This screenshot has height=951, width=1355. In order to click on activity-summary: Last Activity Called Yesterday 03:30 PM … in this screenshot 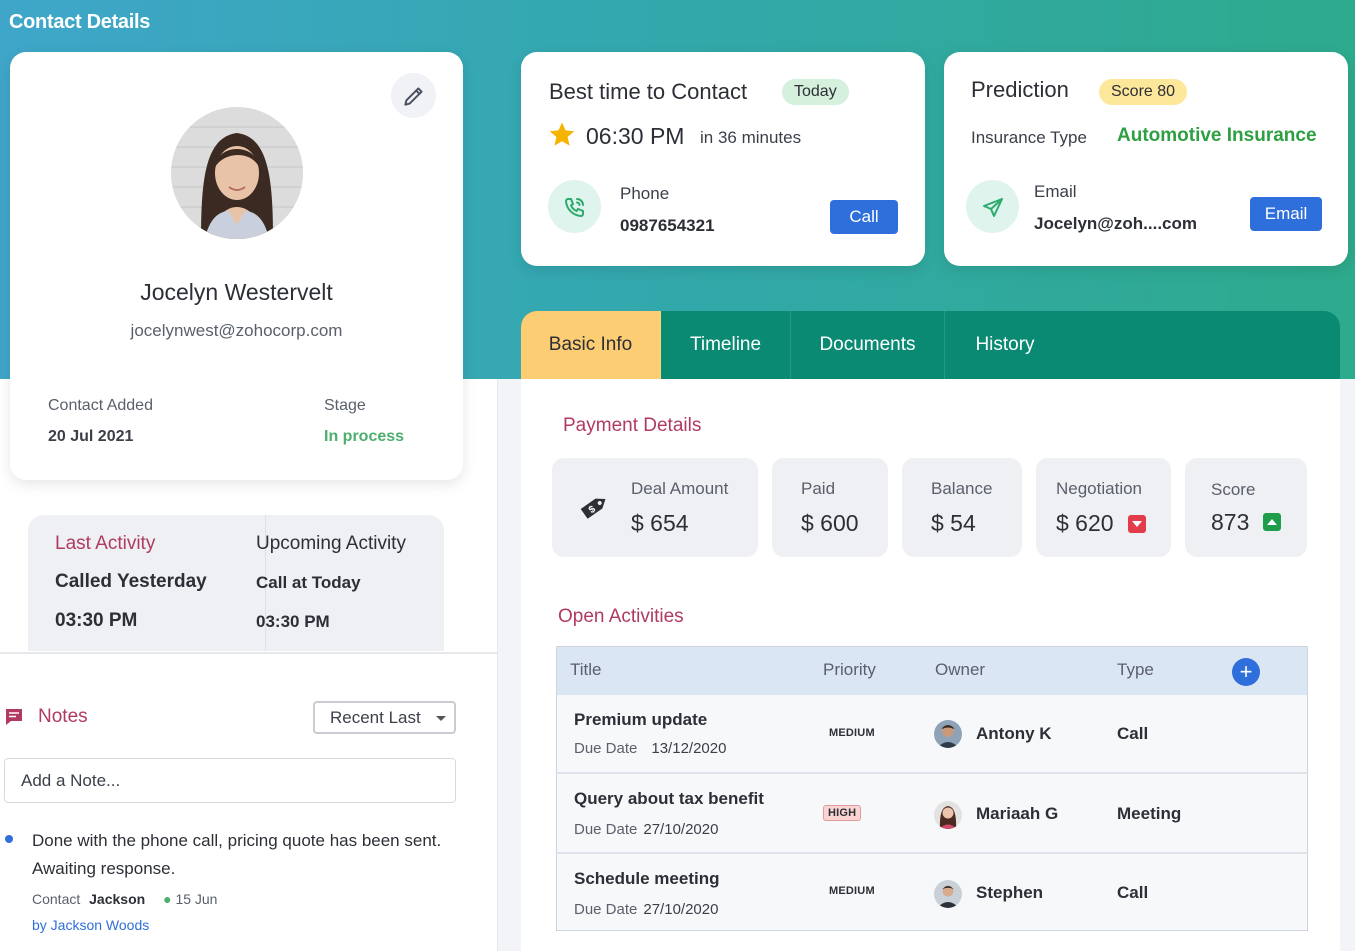, I will do `click(236, 583)`.